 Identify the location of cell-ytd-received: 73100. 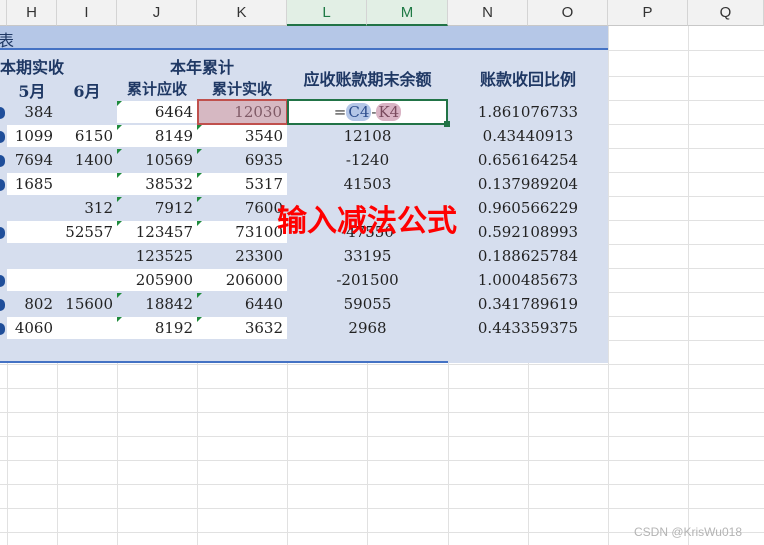
(242, 232).